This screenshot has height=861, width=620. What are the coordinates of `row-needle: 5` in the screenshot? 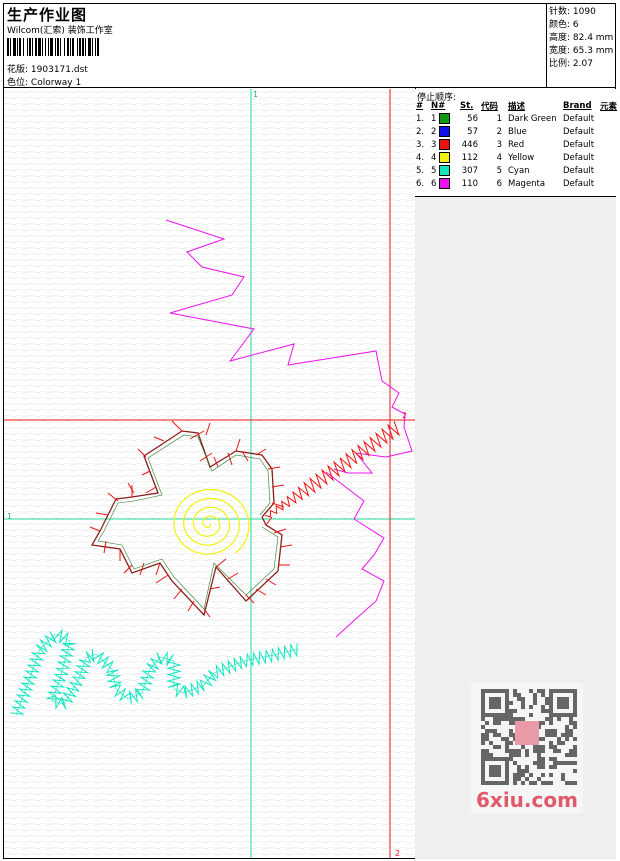 It's located at (445, 170).